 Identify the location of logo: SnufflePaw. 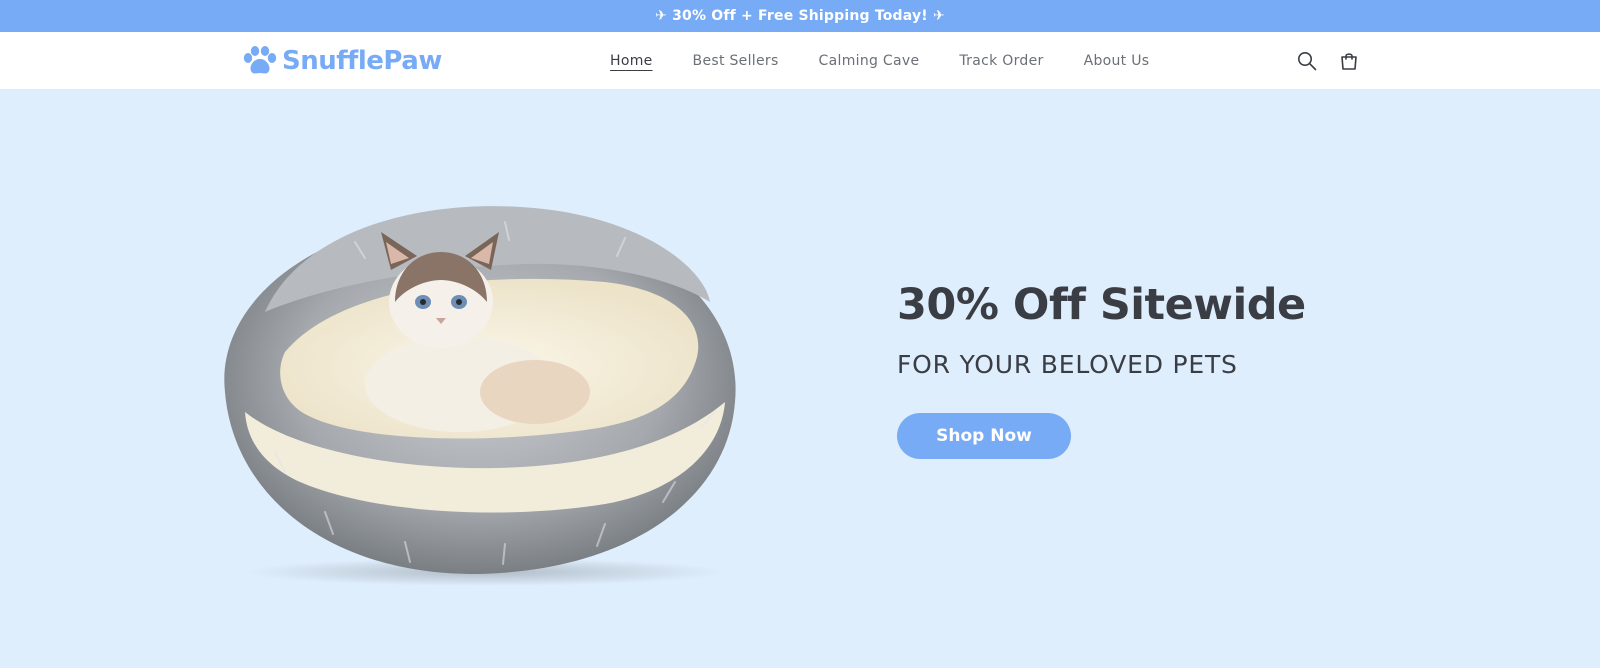
(342, 61).